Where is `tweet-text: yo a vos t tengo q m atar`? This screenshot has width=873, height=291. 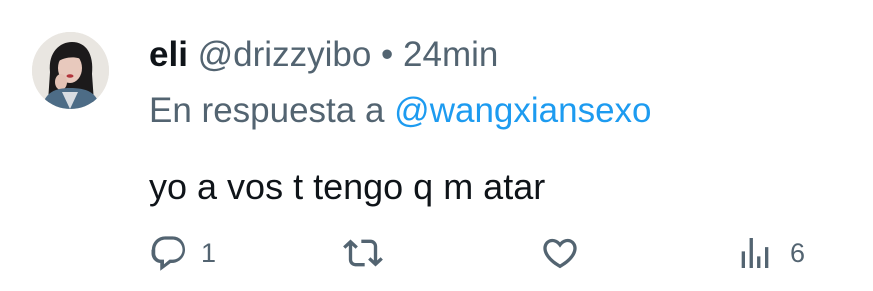
tweet-text: yo a vos t tengo q m atar is located at coordinates (347, 186).